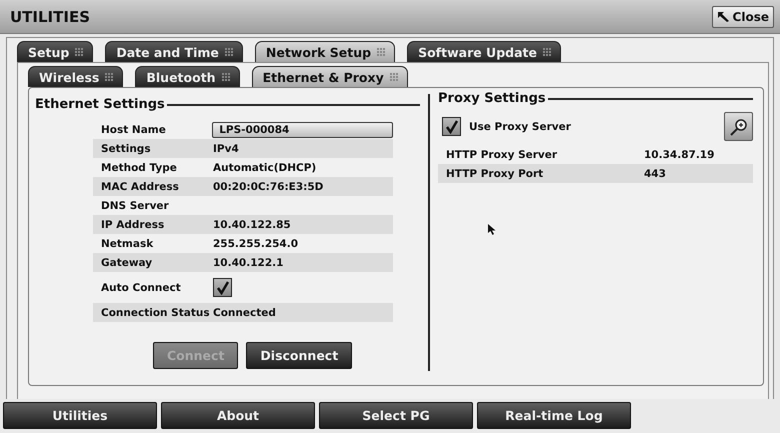  Describe the element at coordinates (396, 415) in the screenshot. I see `nav-button: Select PG` at that location.